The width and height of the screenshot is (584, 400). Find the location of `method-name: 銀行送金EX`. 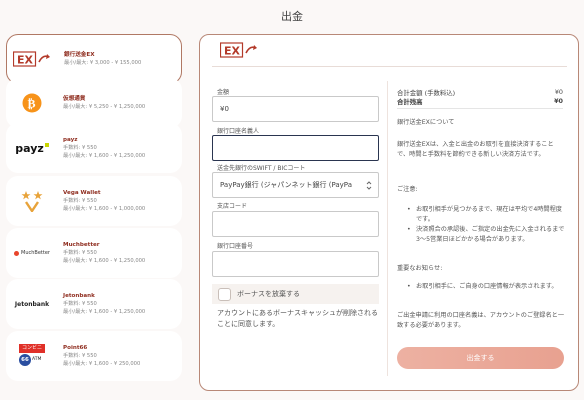

method-name: 銀行送金EX is located at coordinates (79, 55).